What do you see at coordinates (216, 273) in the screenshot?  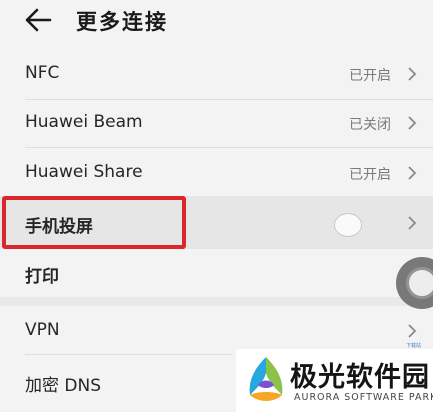 I see `settings-item-print: 打印` at bounding box center [216, 273].